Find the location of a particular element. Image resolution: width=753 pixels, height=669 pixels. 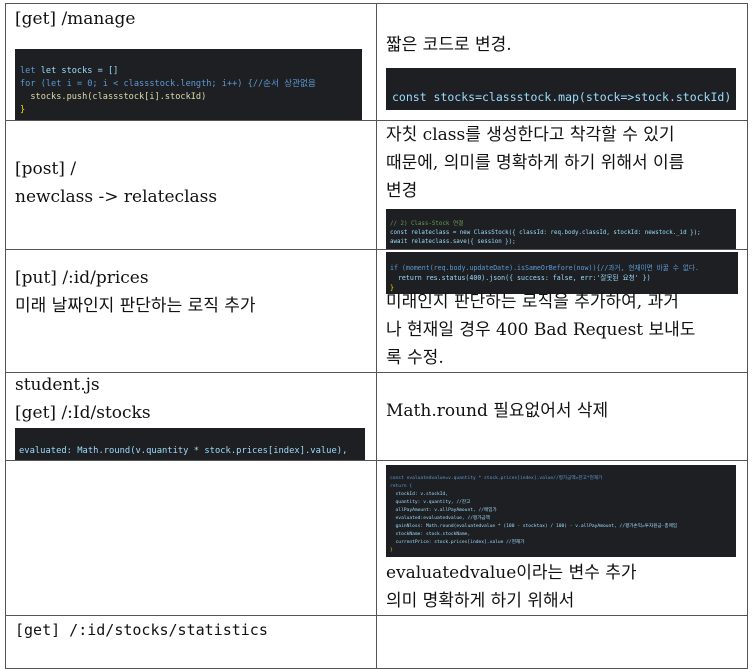

route-title: [get] /:id/stocks/statistics is located at coordinates (141, 630).